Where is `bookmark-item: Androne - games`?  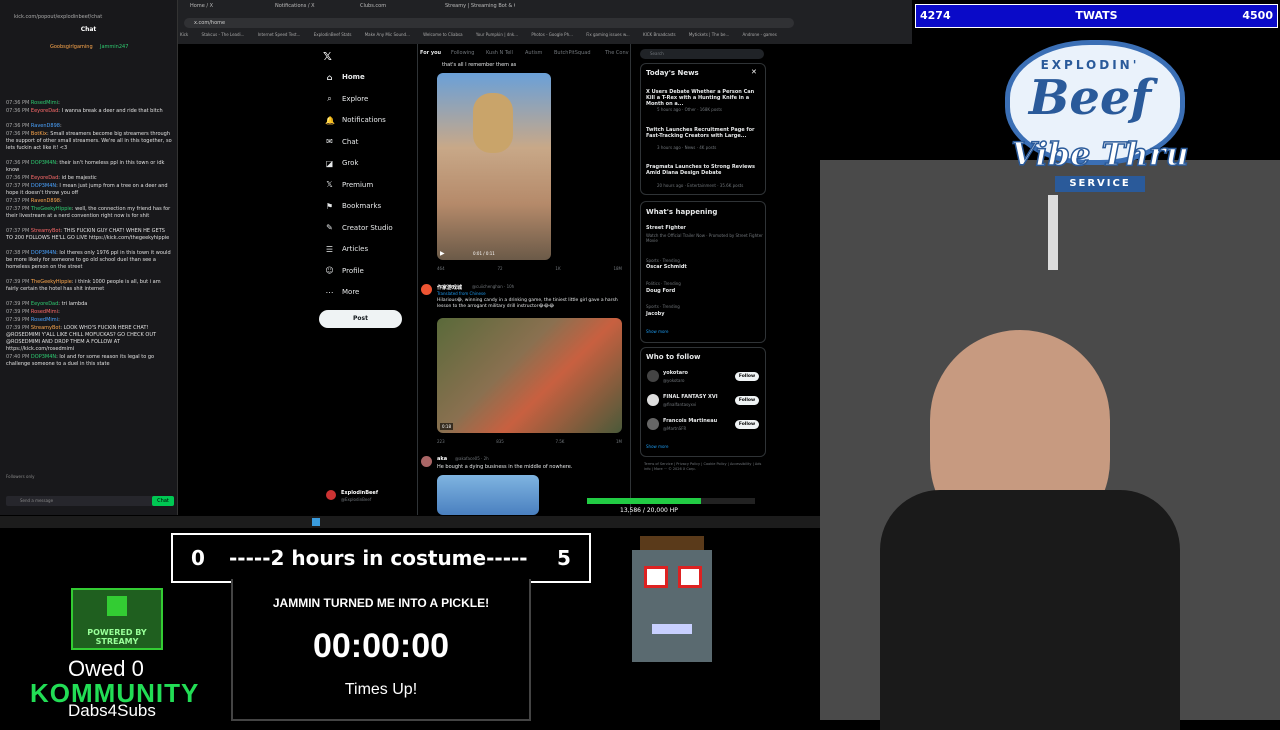 bookmark-item: Androne - games is located at coordinates (760, 34).